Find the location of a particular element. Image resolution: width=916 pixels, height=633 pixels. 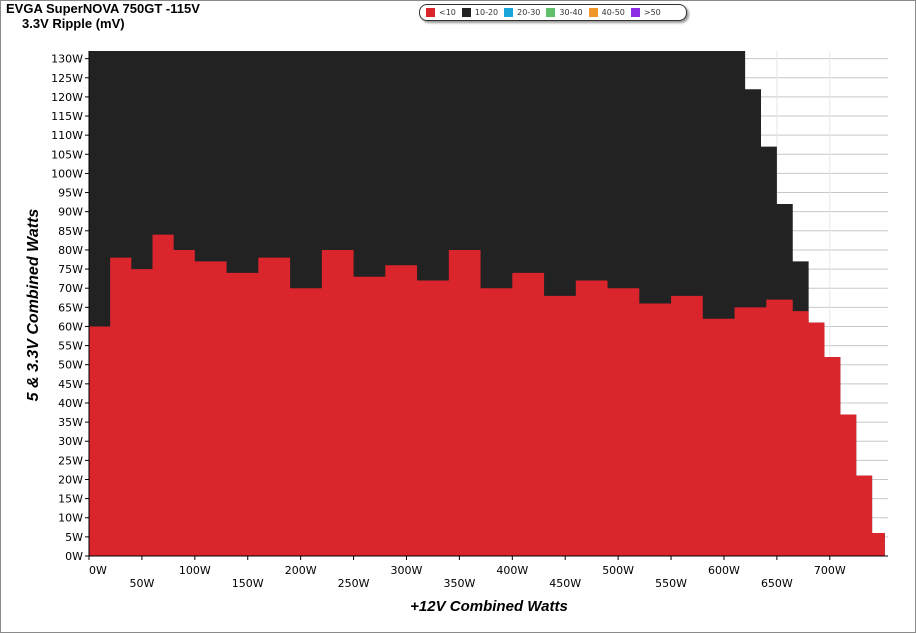

x-tick-label: 650W is located at coordinates (777, 583).